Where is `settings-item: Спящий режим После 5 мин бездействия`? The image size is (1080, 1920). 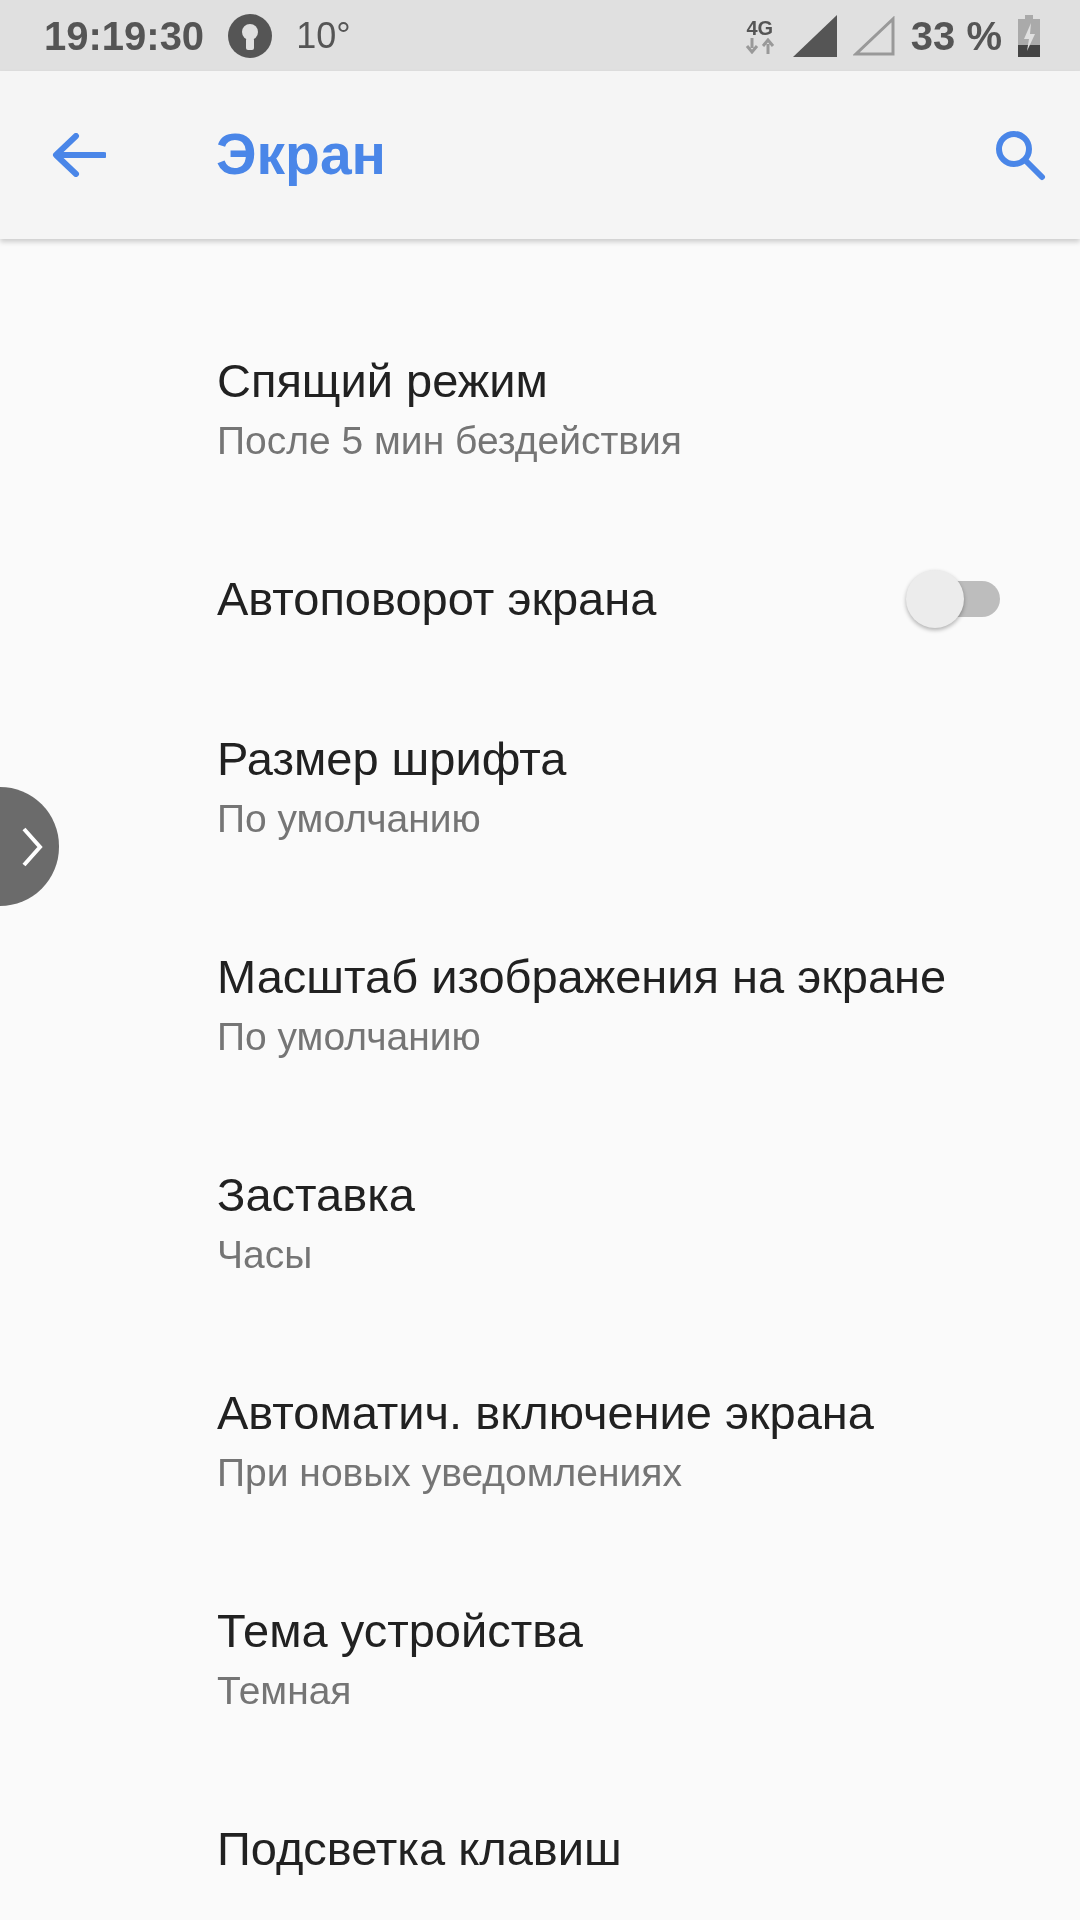 settings-item: Спящий режим После 5 мин бездействия is located at coordinates (648, 410).